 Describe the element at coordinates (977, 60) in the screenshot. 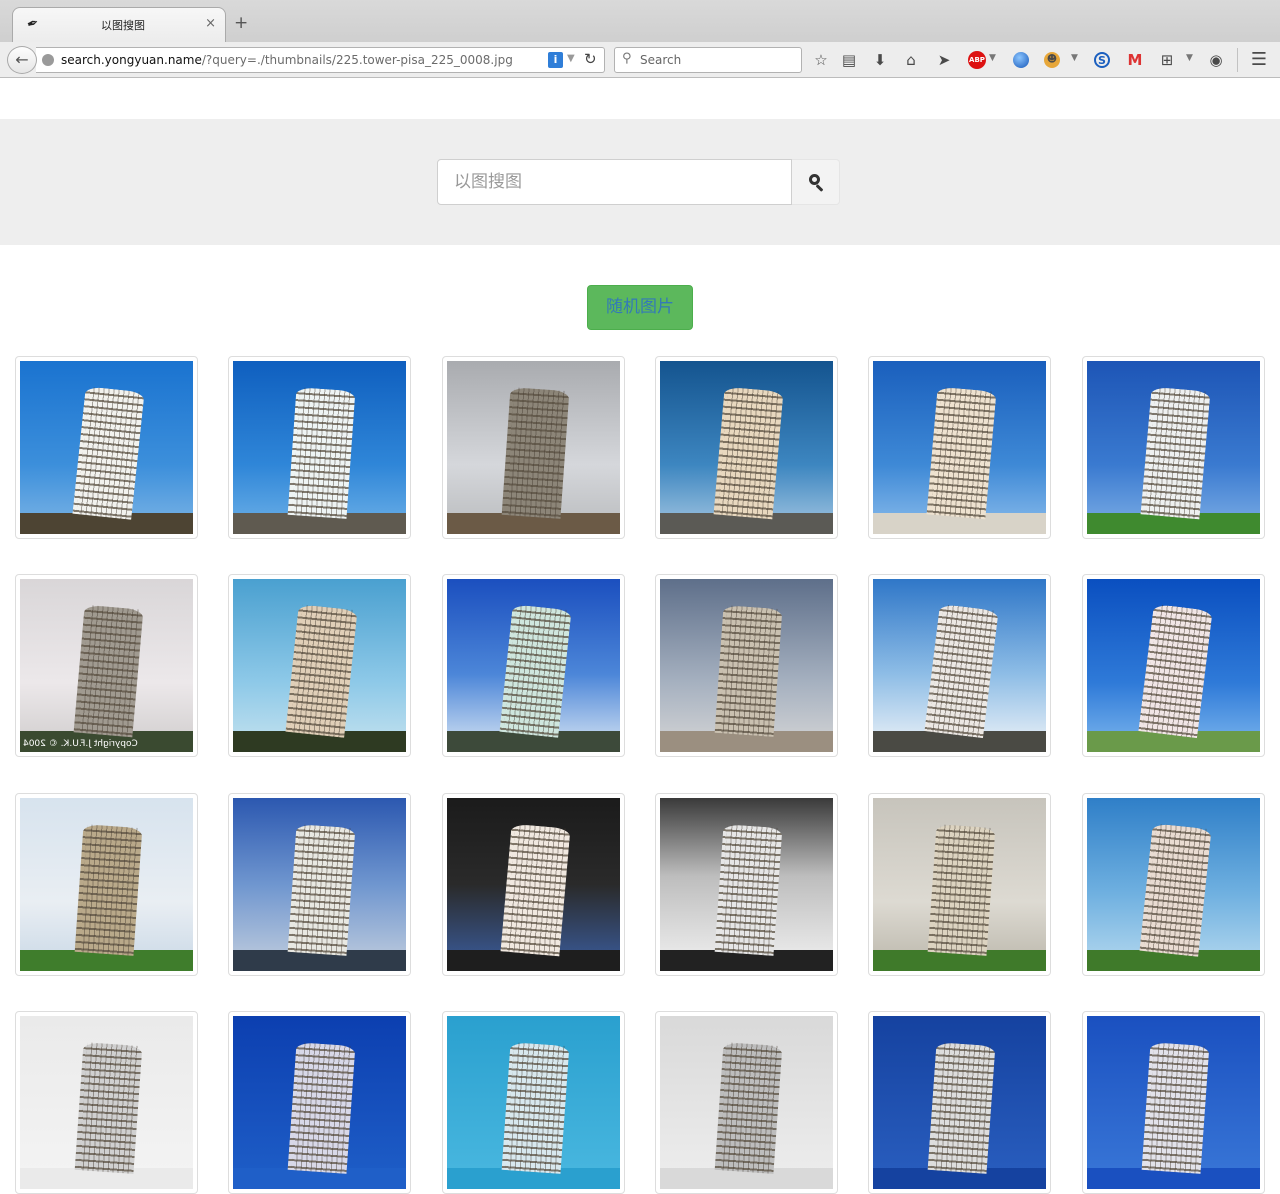

I see `adblock-plus-icon: ABP` at that location.